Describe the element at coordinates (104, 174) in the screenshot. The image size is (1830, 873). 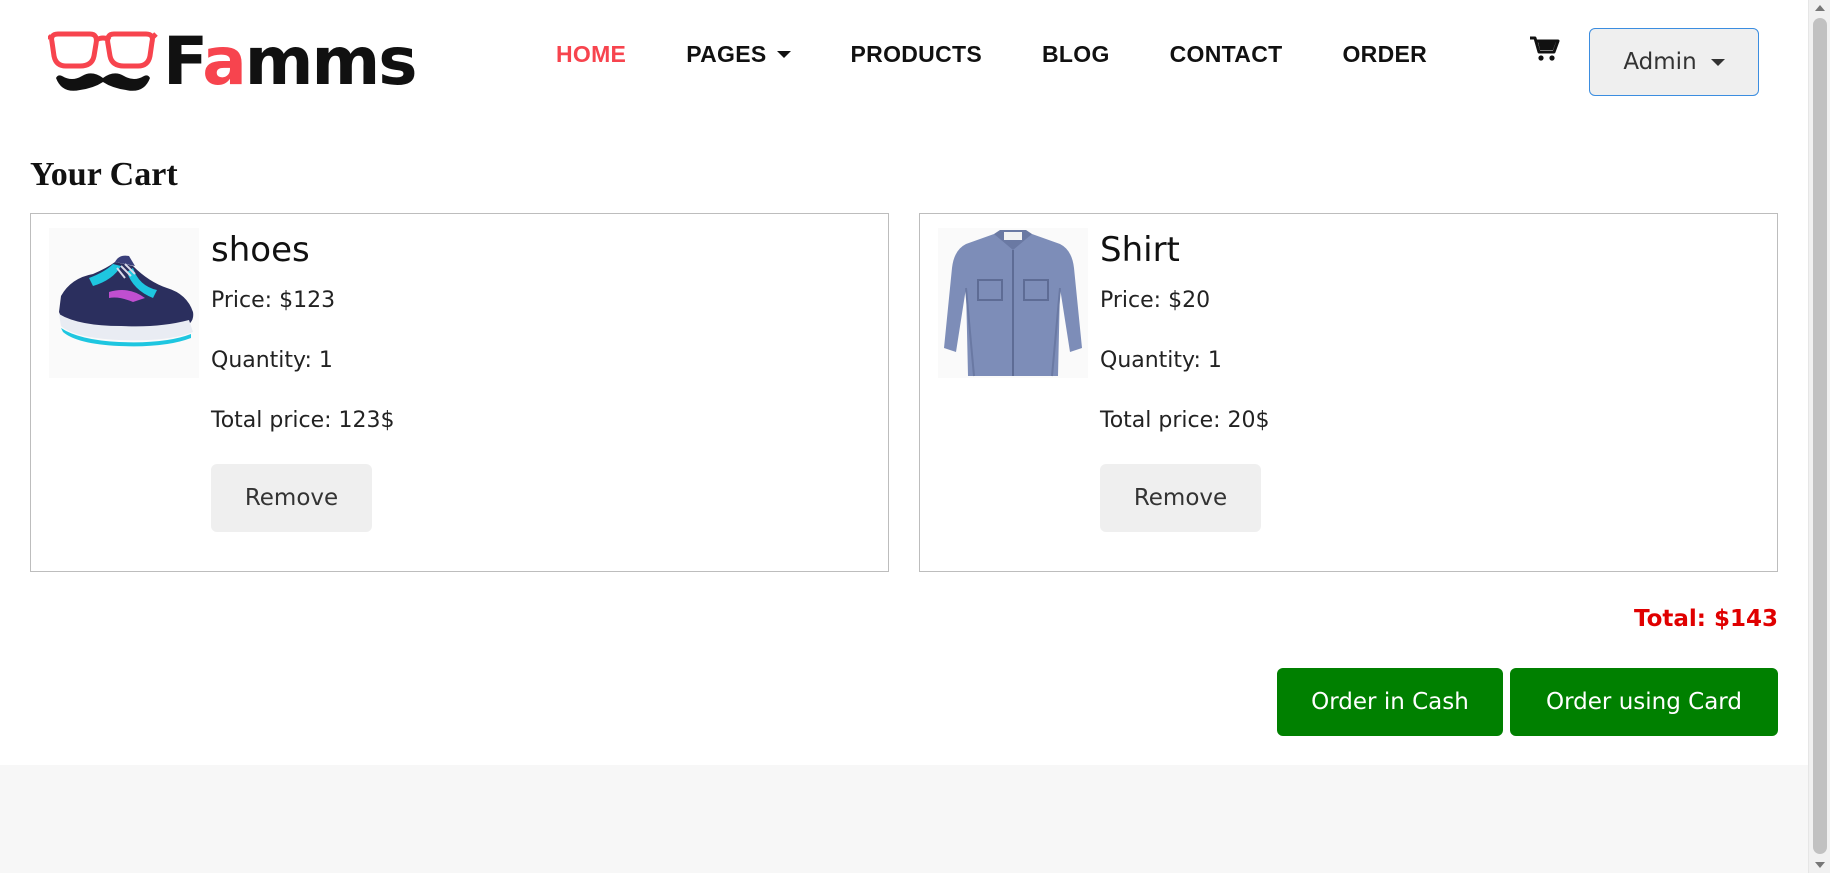
I see `page-title: Your Cart` at that location.